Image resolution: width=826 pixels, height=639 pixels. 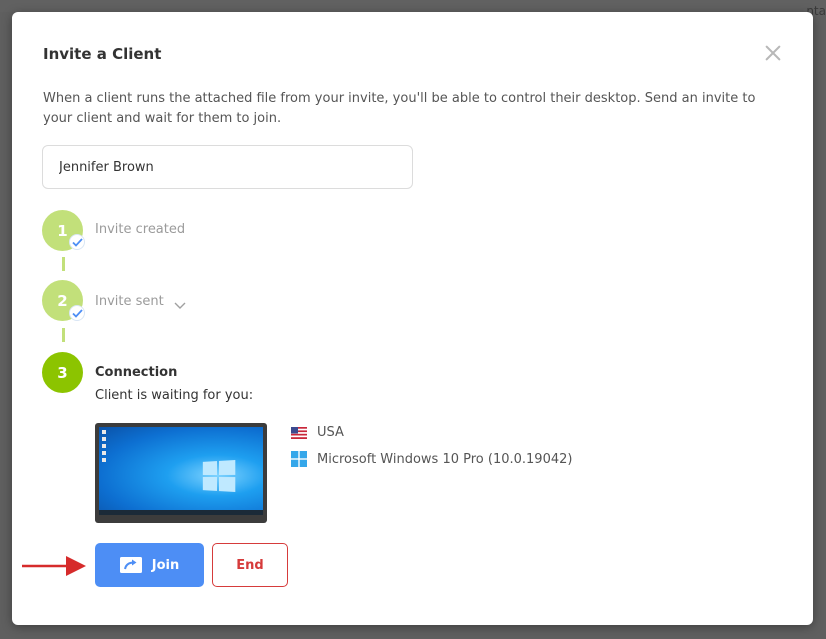 What do you see at coordinates (54, 566) in the screenshot?
I see `annotation-arrow-icon` at bounding box center [54, 566].